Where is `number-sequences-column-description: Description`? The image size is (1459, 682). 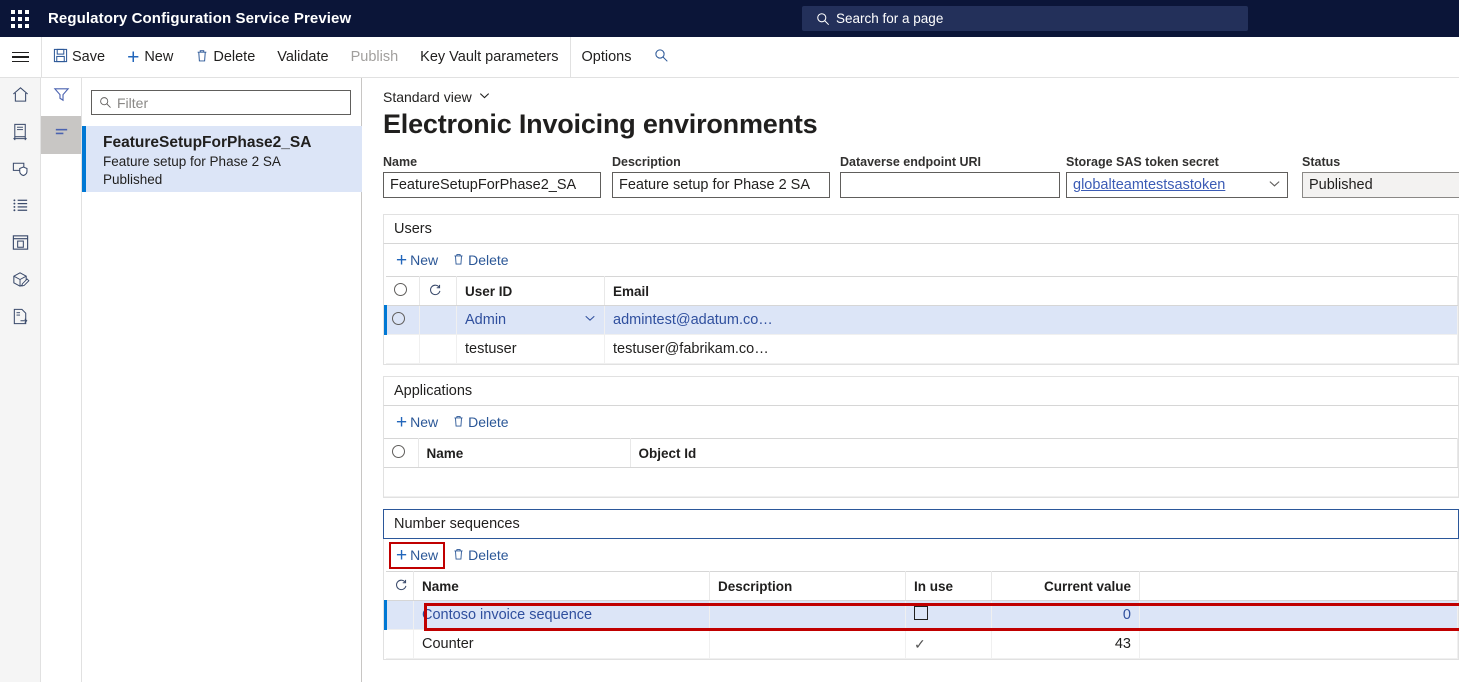 number-sequences-column-description: Description is located at coordinates (807, 586).